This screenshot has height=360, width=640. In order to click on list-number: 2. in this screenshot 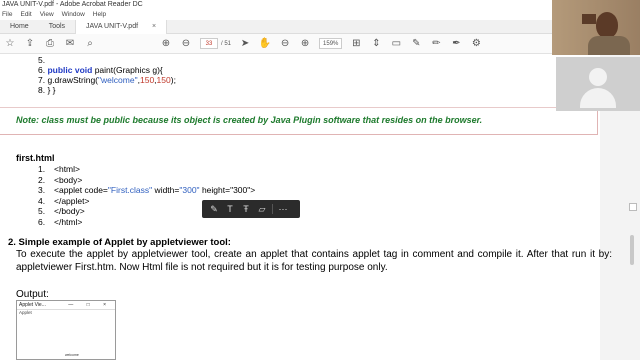, I will do `click(42, 179)`.